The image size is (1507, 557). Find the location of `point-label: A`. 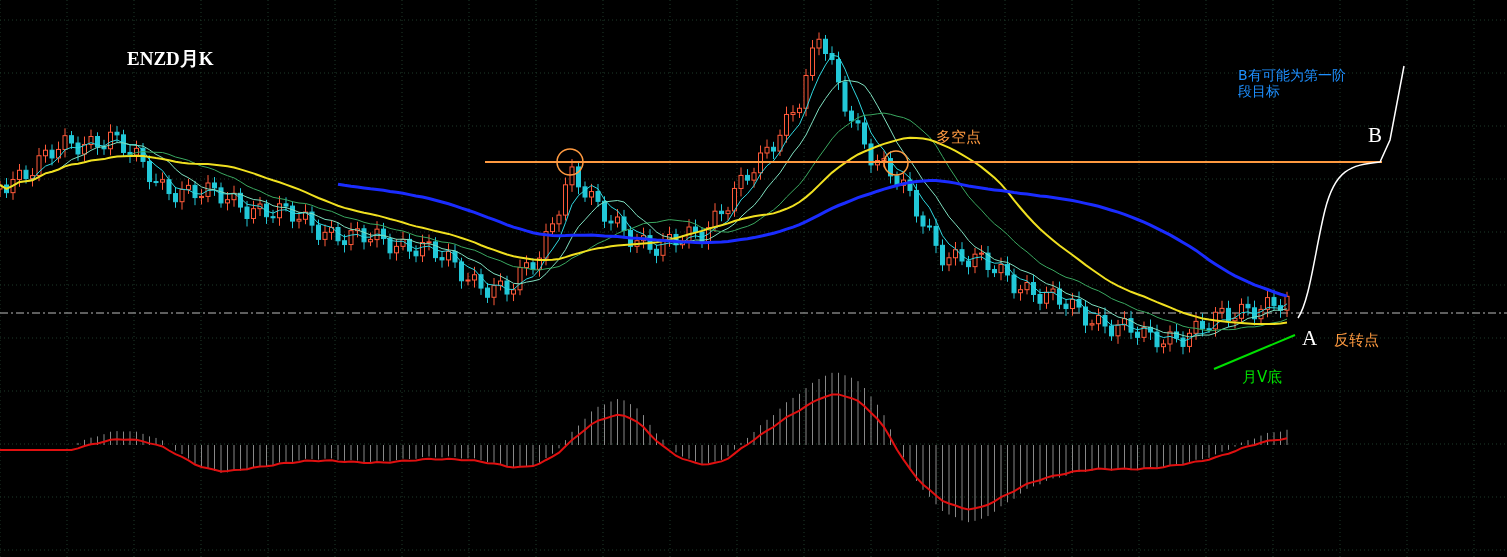

point-label: A is located at coordinates (1310, 338).